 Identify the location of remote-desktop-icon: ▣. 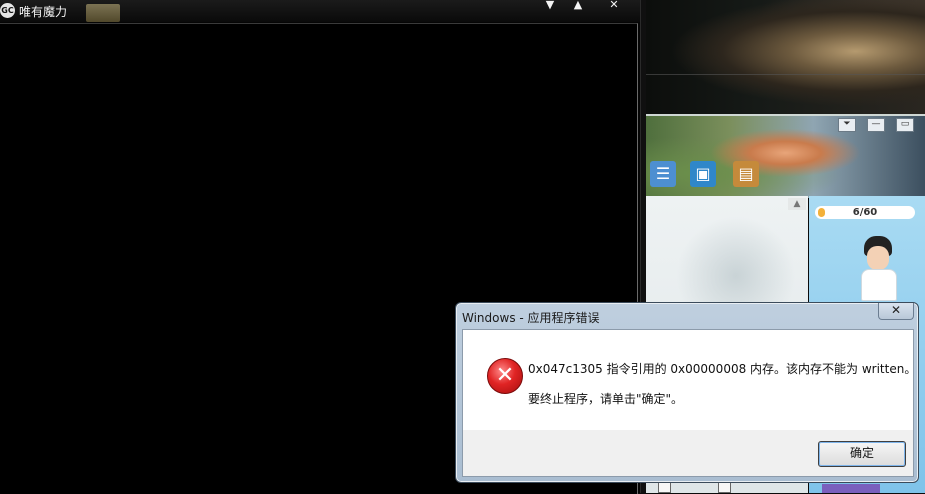
(703, 174).